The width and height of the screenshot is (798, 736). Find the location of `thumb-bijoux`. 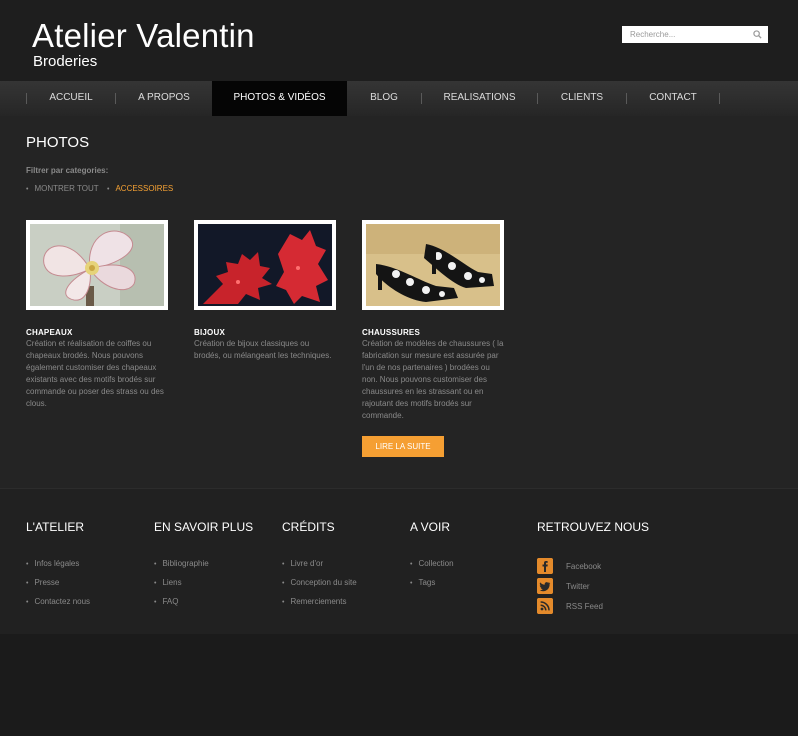

thumb-bijoux is located at coordinates (265, 265).